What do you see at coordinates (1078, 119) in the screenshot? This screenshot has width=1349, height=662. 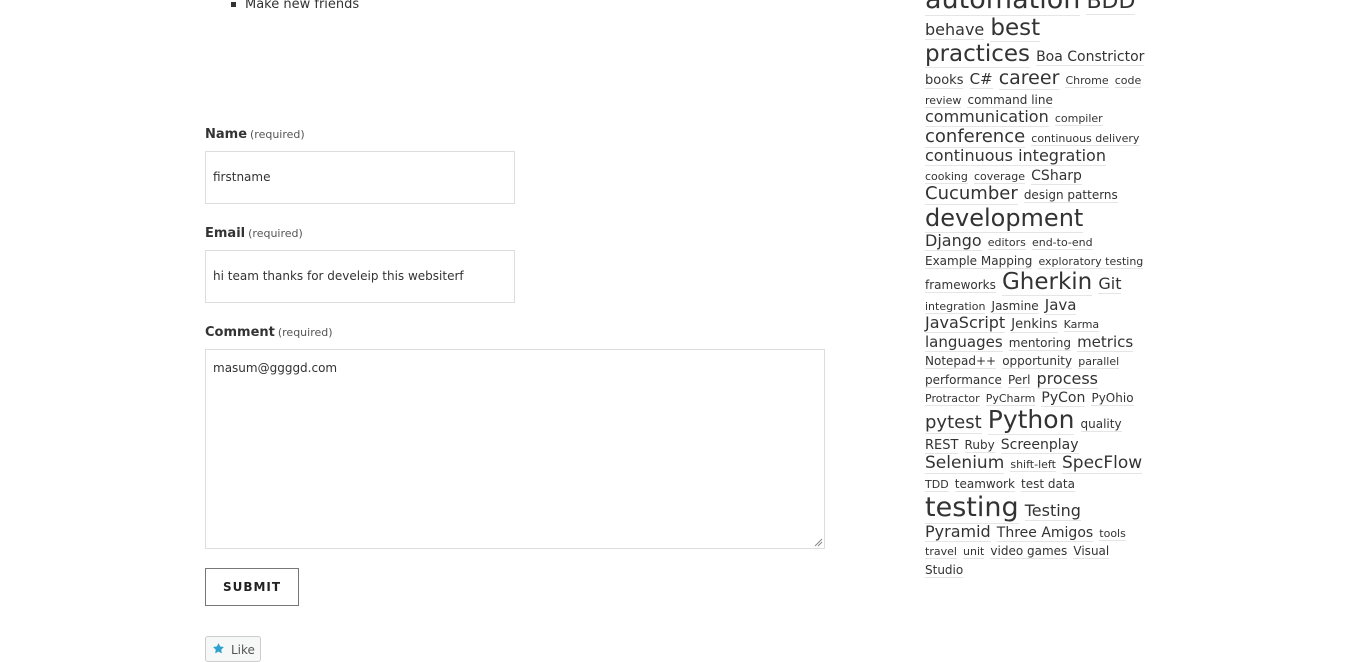 I see `tag-link: compiler` at bounding box center [1078, 119].